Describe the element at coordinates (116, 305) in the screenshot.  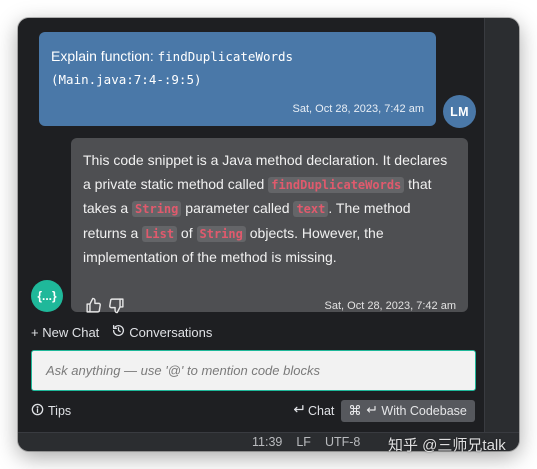
I see `thumbs-down-icon` at that location.